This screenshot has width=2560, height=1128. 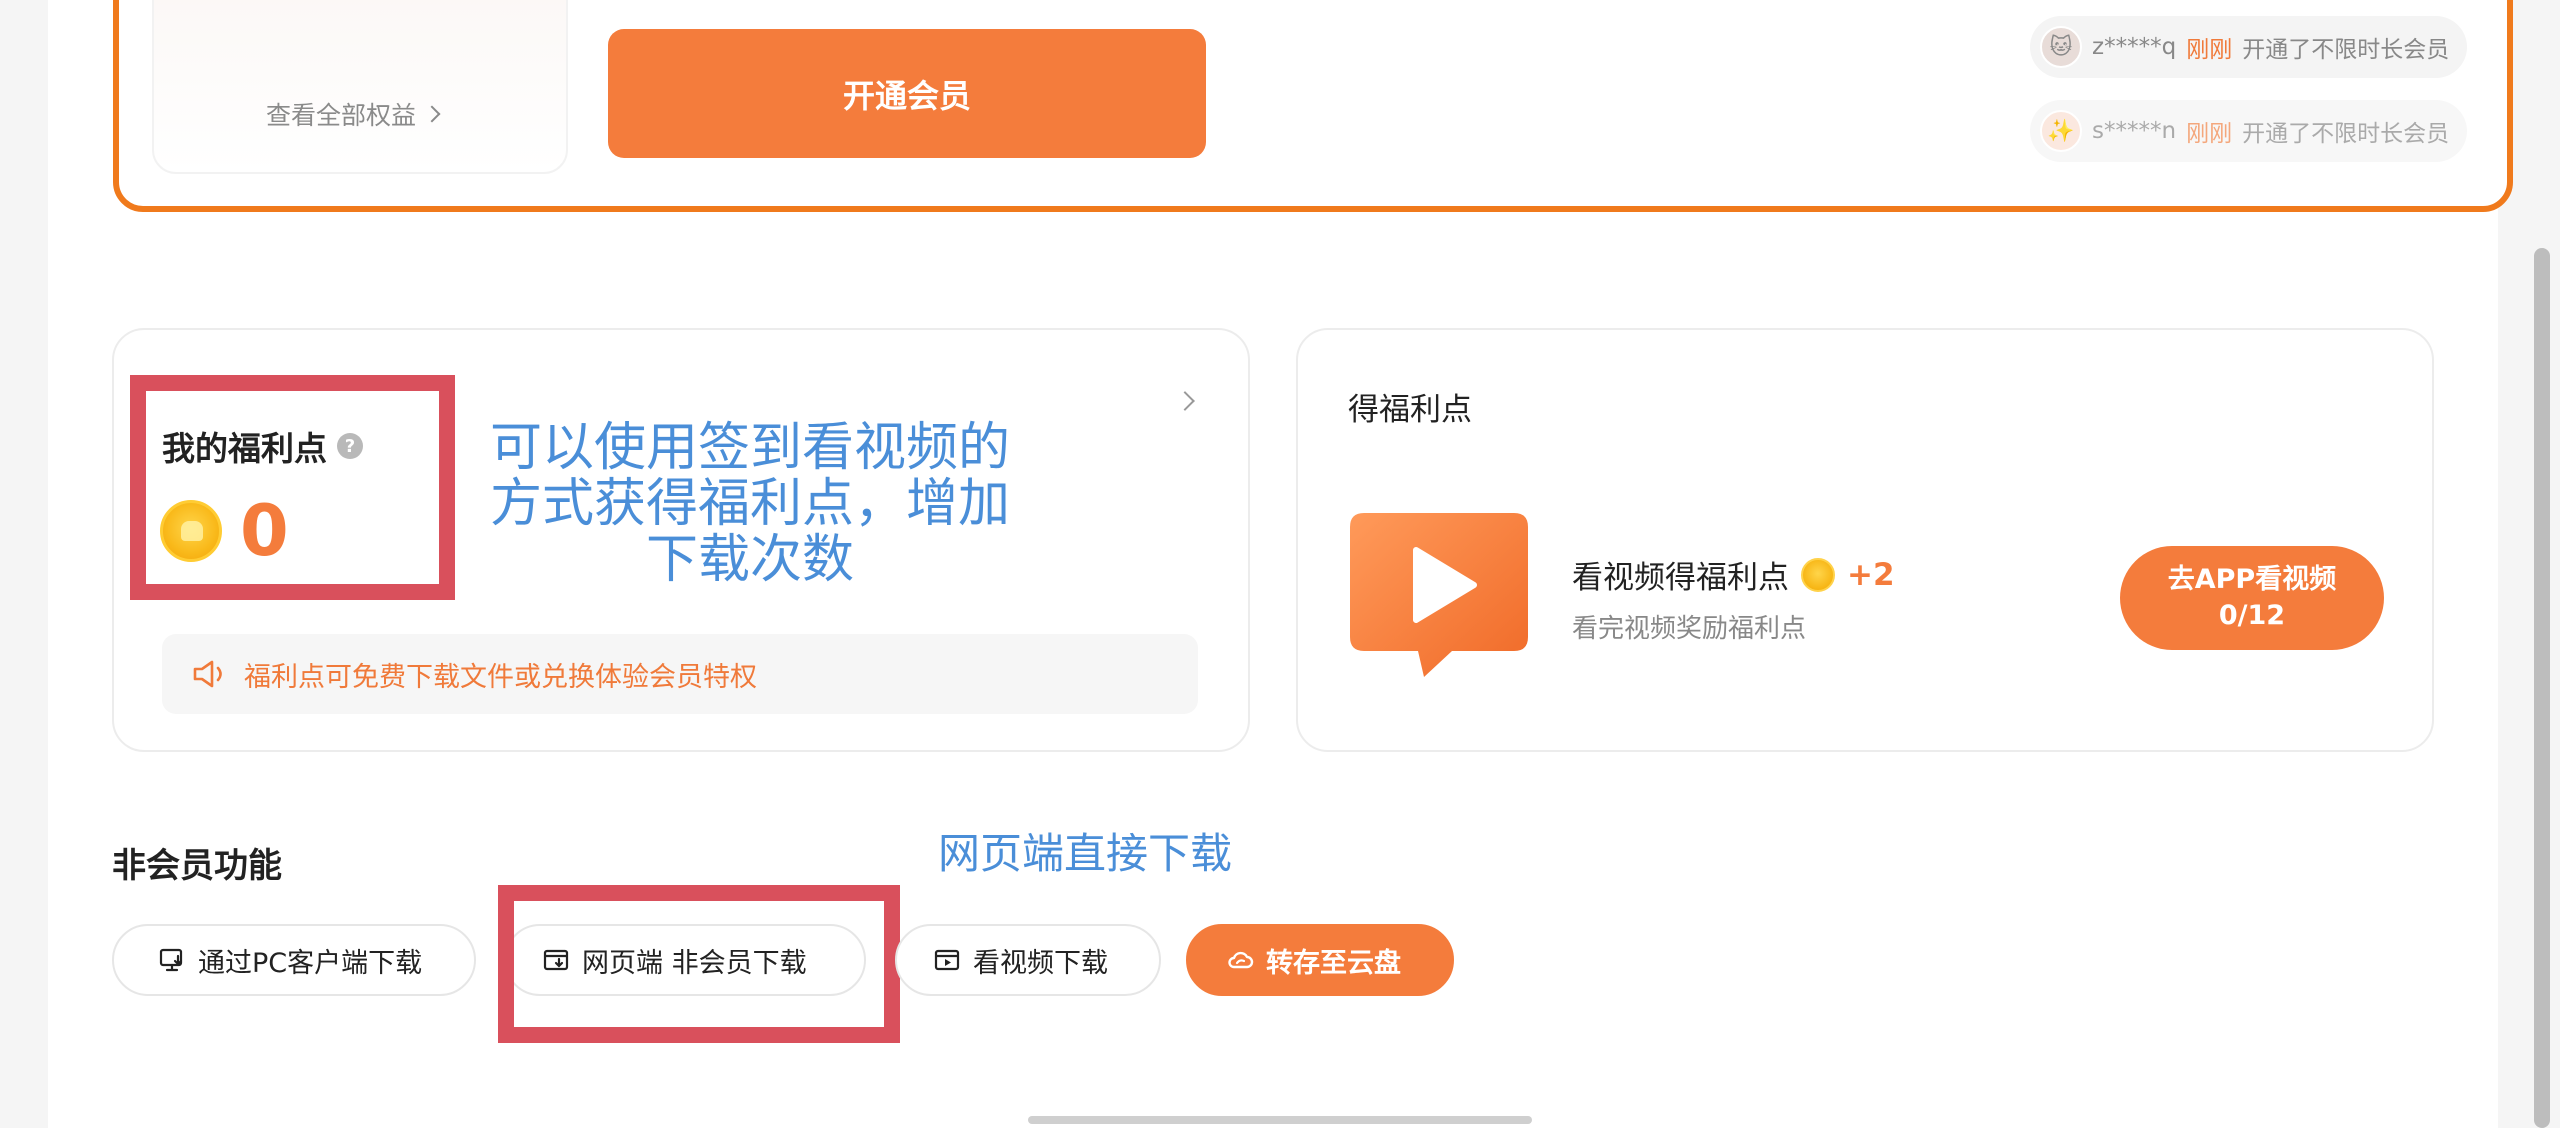 I want to click on benefits-panel, so click(x=360, y=87).